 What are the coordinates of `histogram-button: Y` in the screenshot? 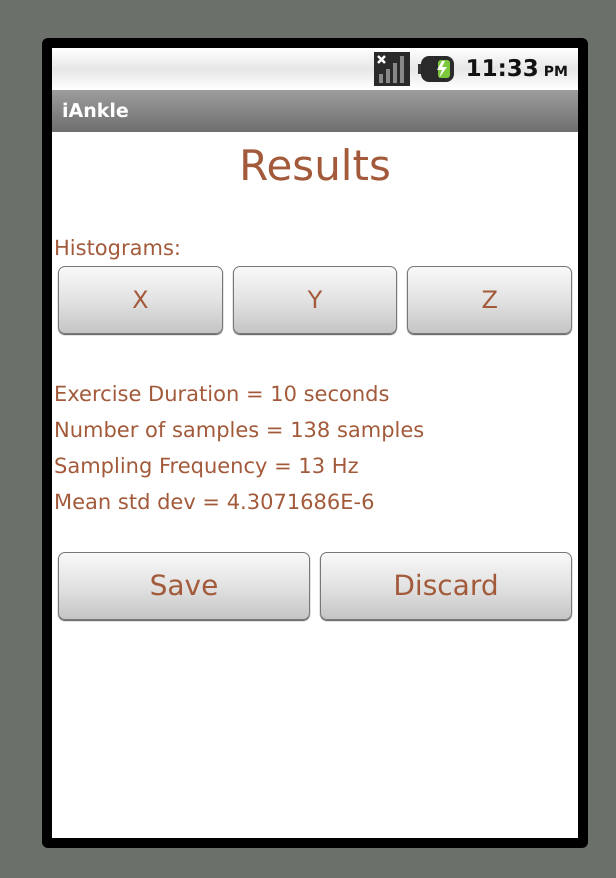 It's located at (315, 300).